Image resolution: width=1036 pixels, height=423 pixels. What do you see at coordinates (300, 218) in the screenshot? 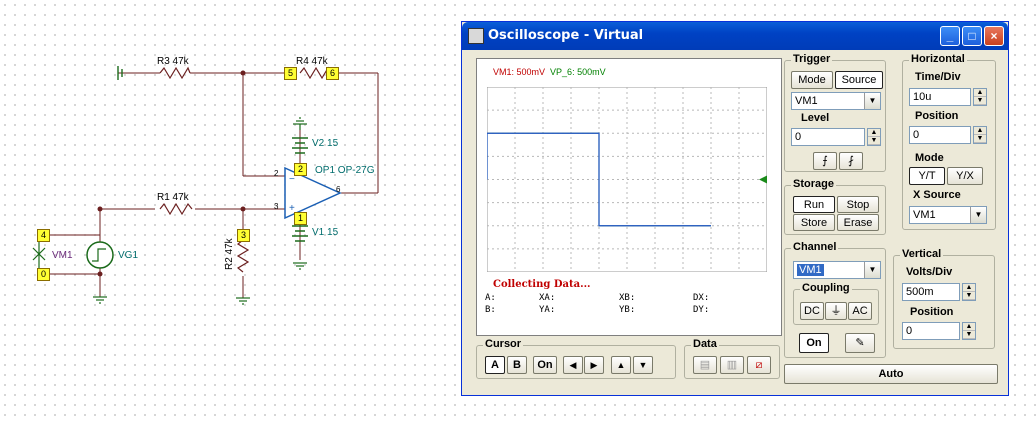
I see `node-1: 1` at bounding box center [300, 218].